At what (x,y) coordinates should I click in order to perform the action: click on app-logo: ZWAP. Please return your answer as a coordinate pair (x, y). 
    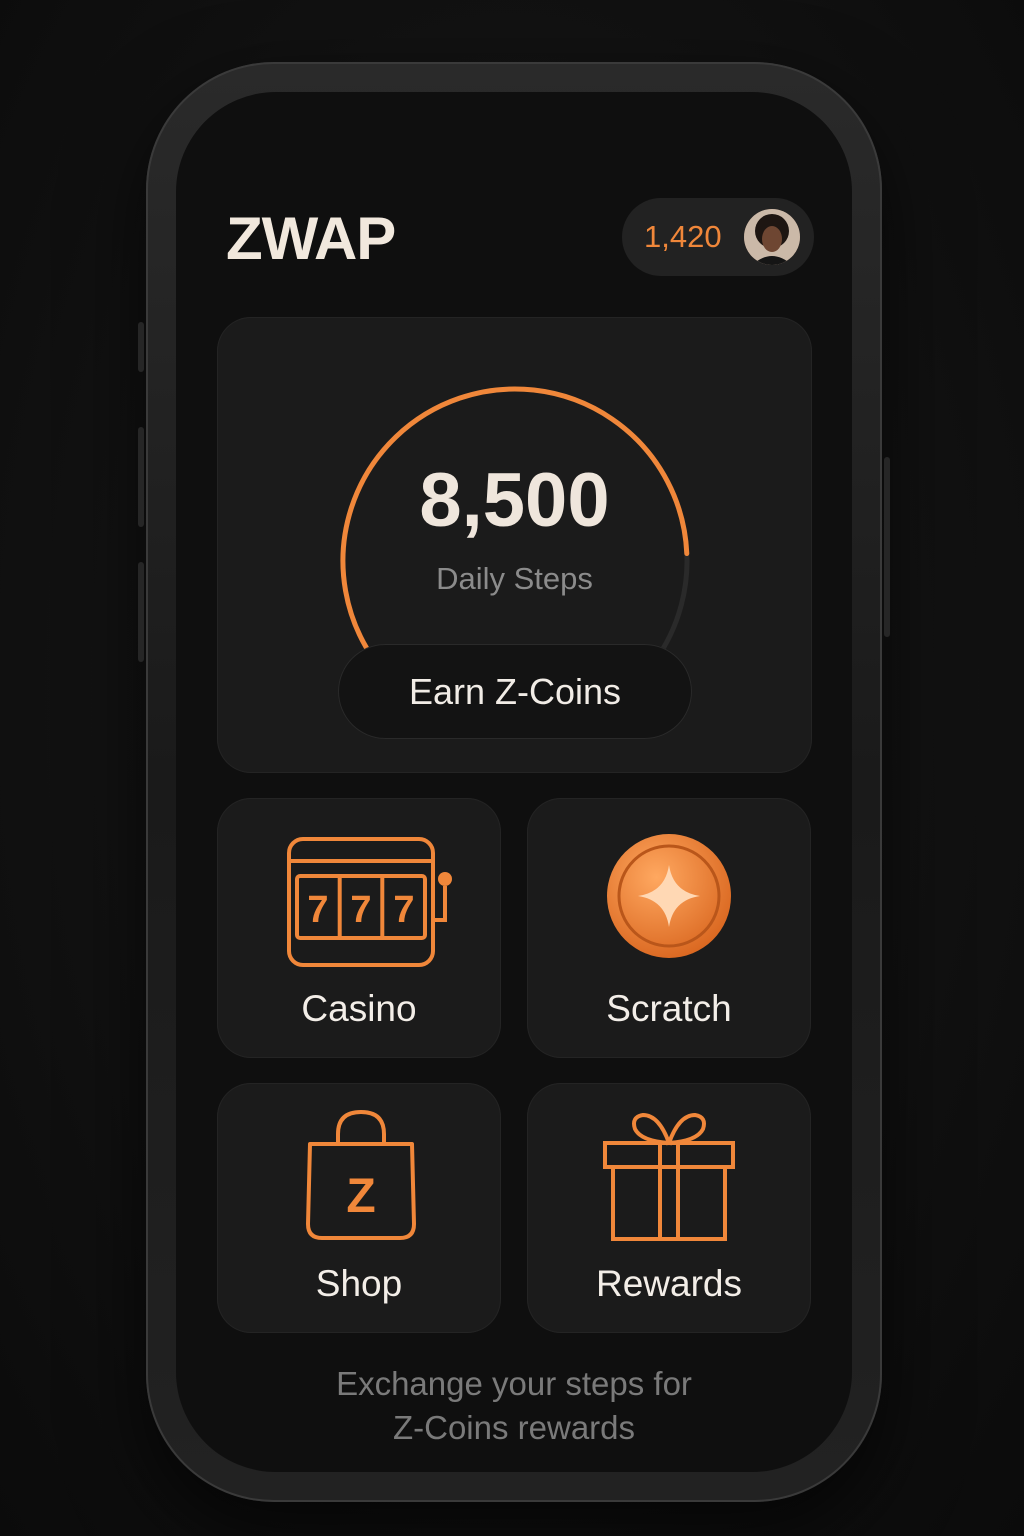
    Looking at the image, I should click on (311, 238).